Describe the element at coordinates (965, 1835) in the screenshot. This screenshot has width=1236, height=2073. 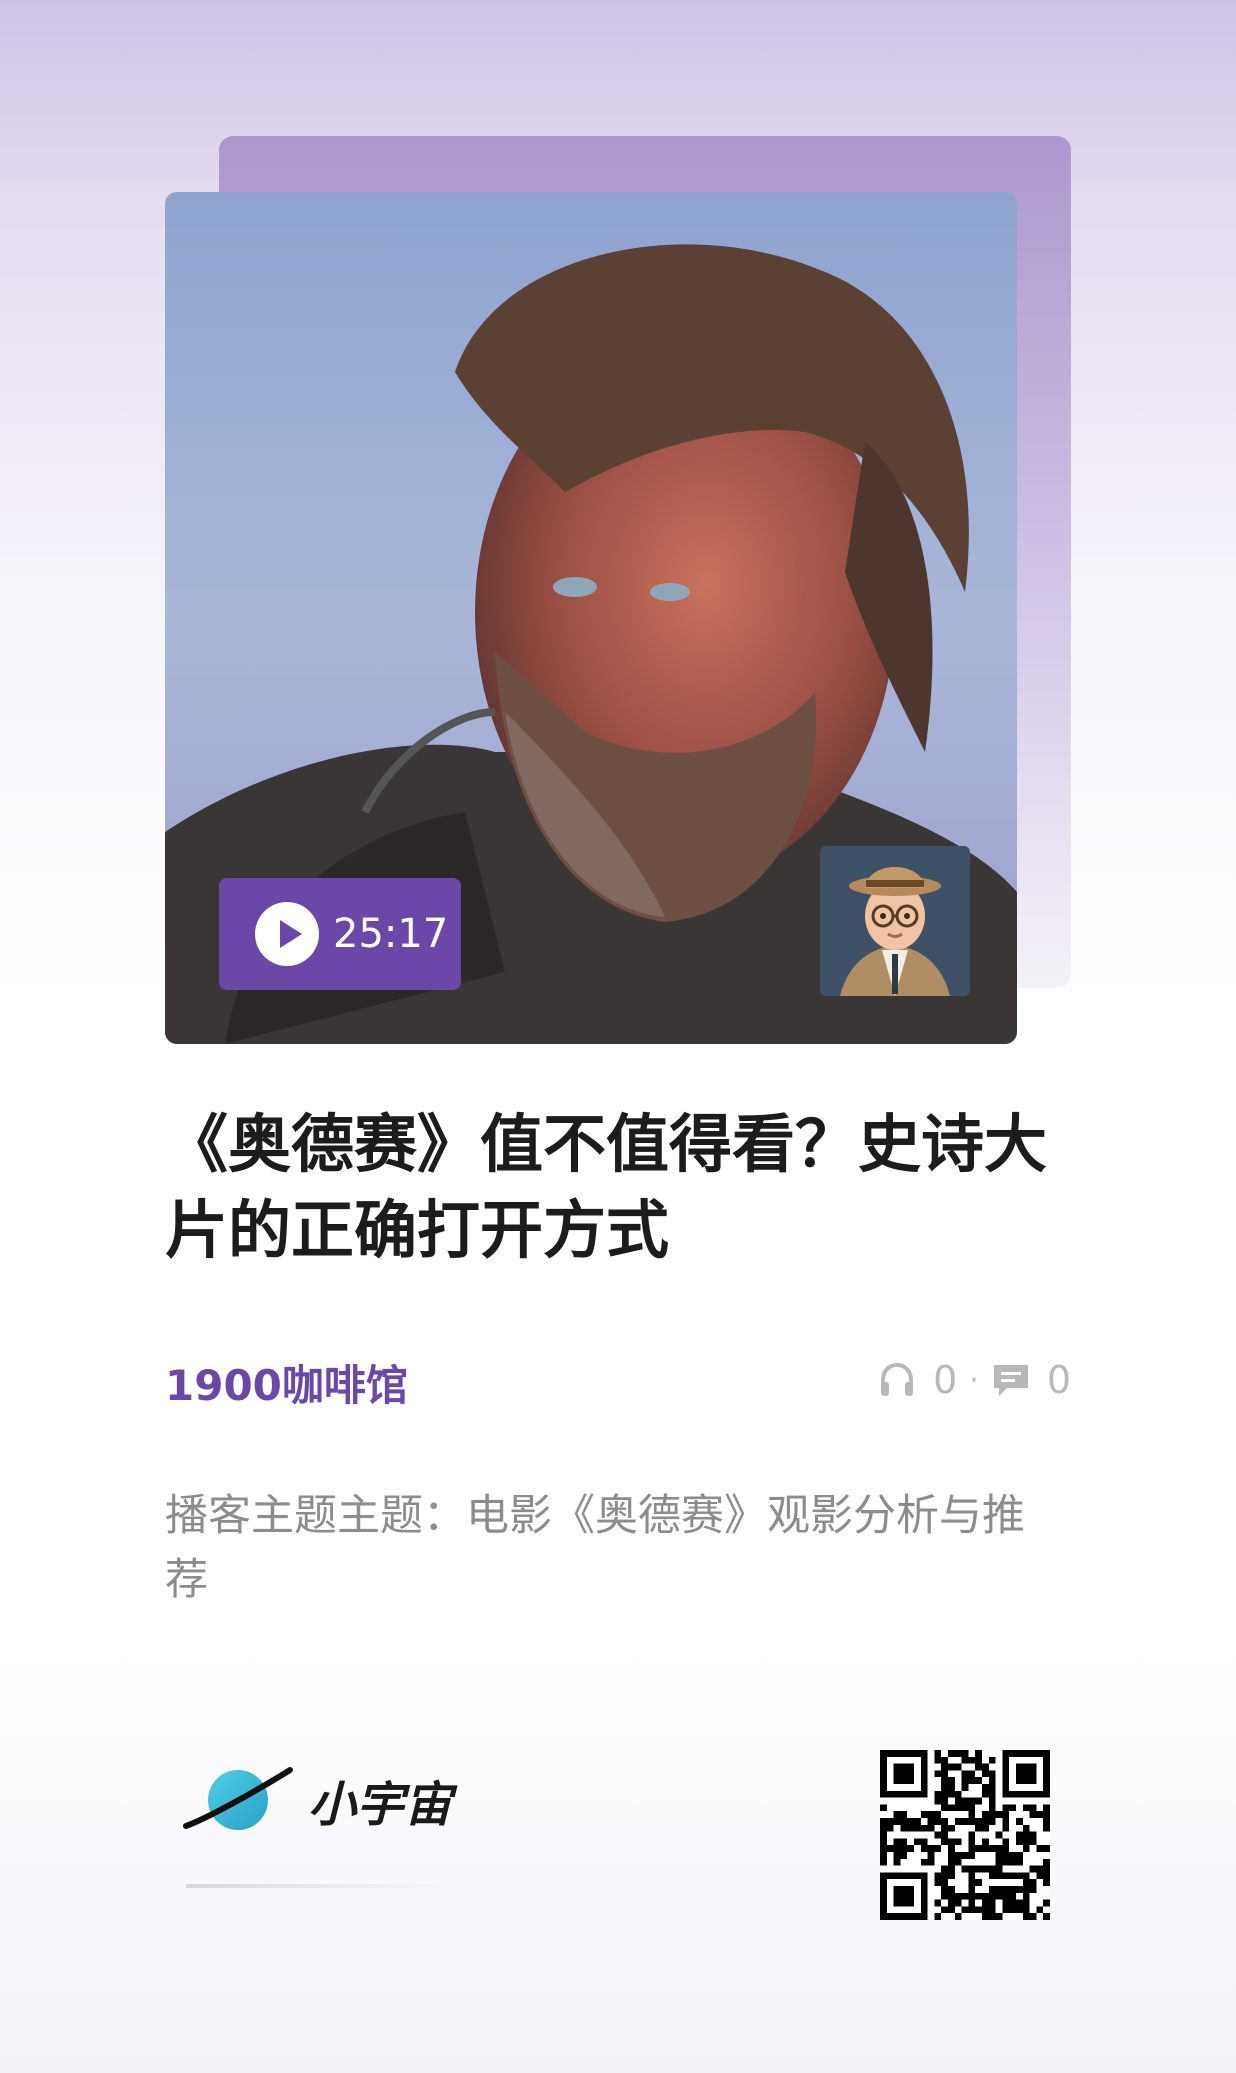
I see `qr-code` at that location.